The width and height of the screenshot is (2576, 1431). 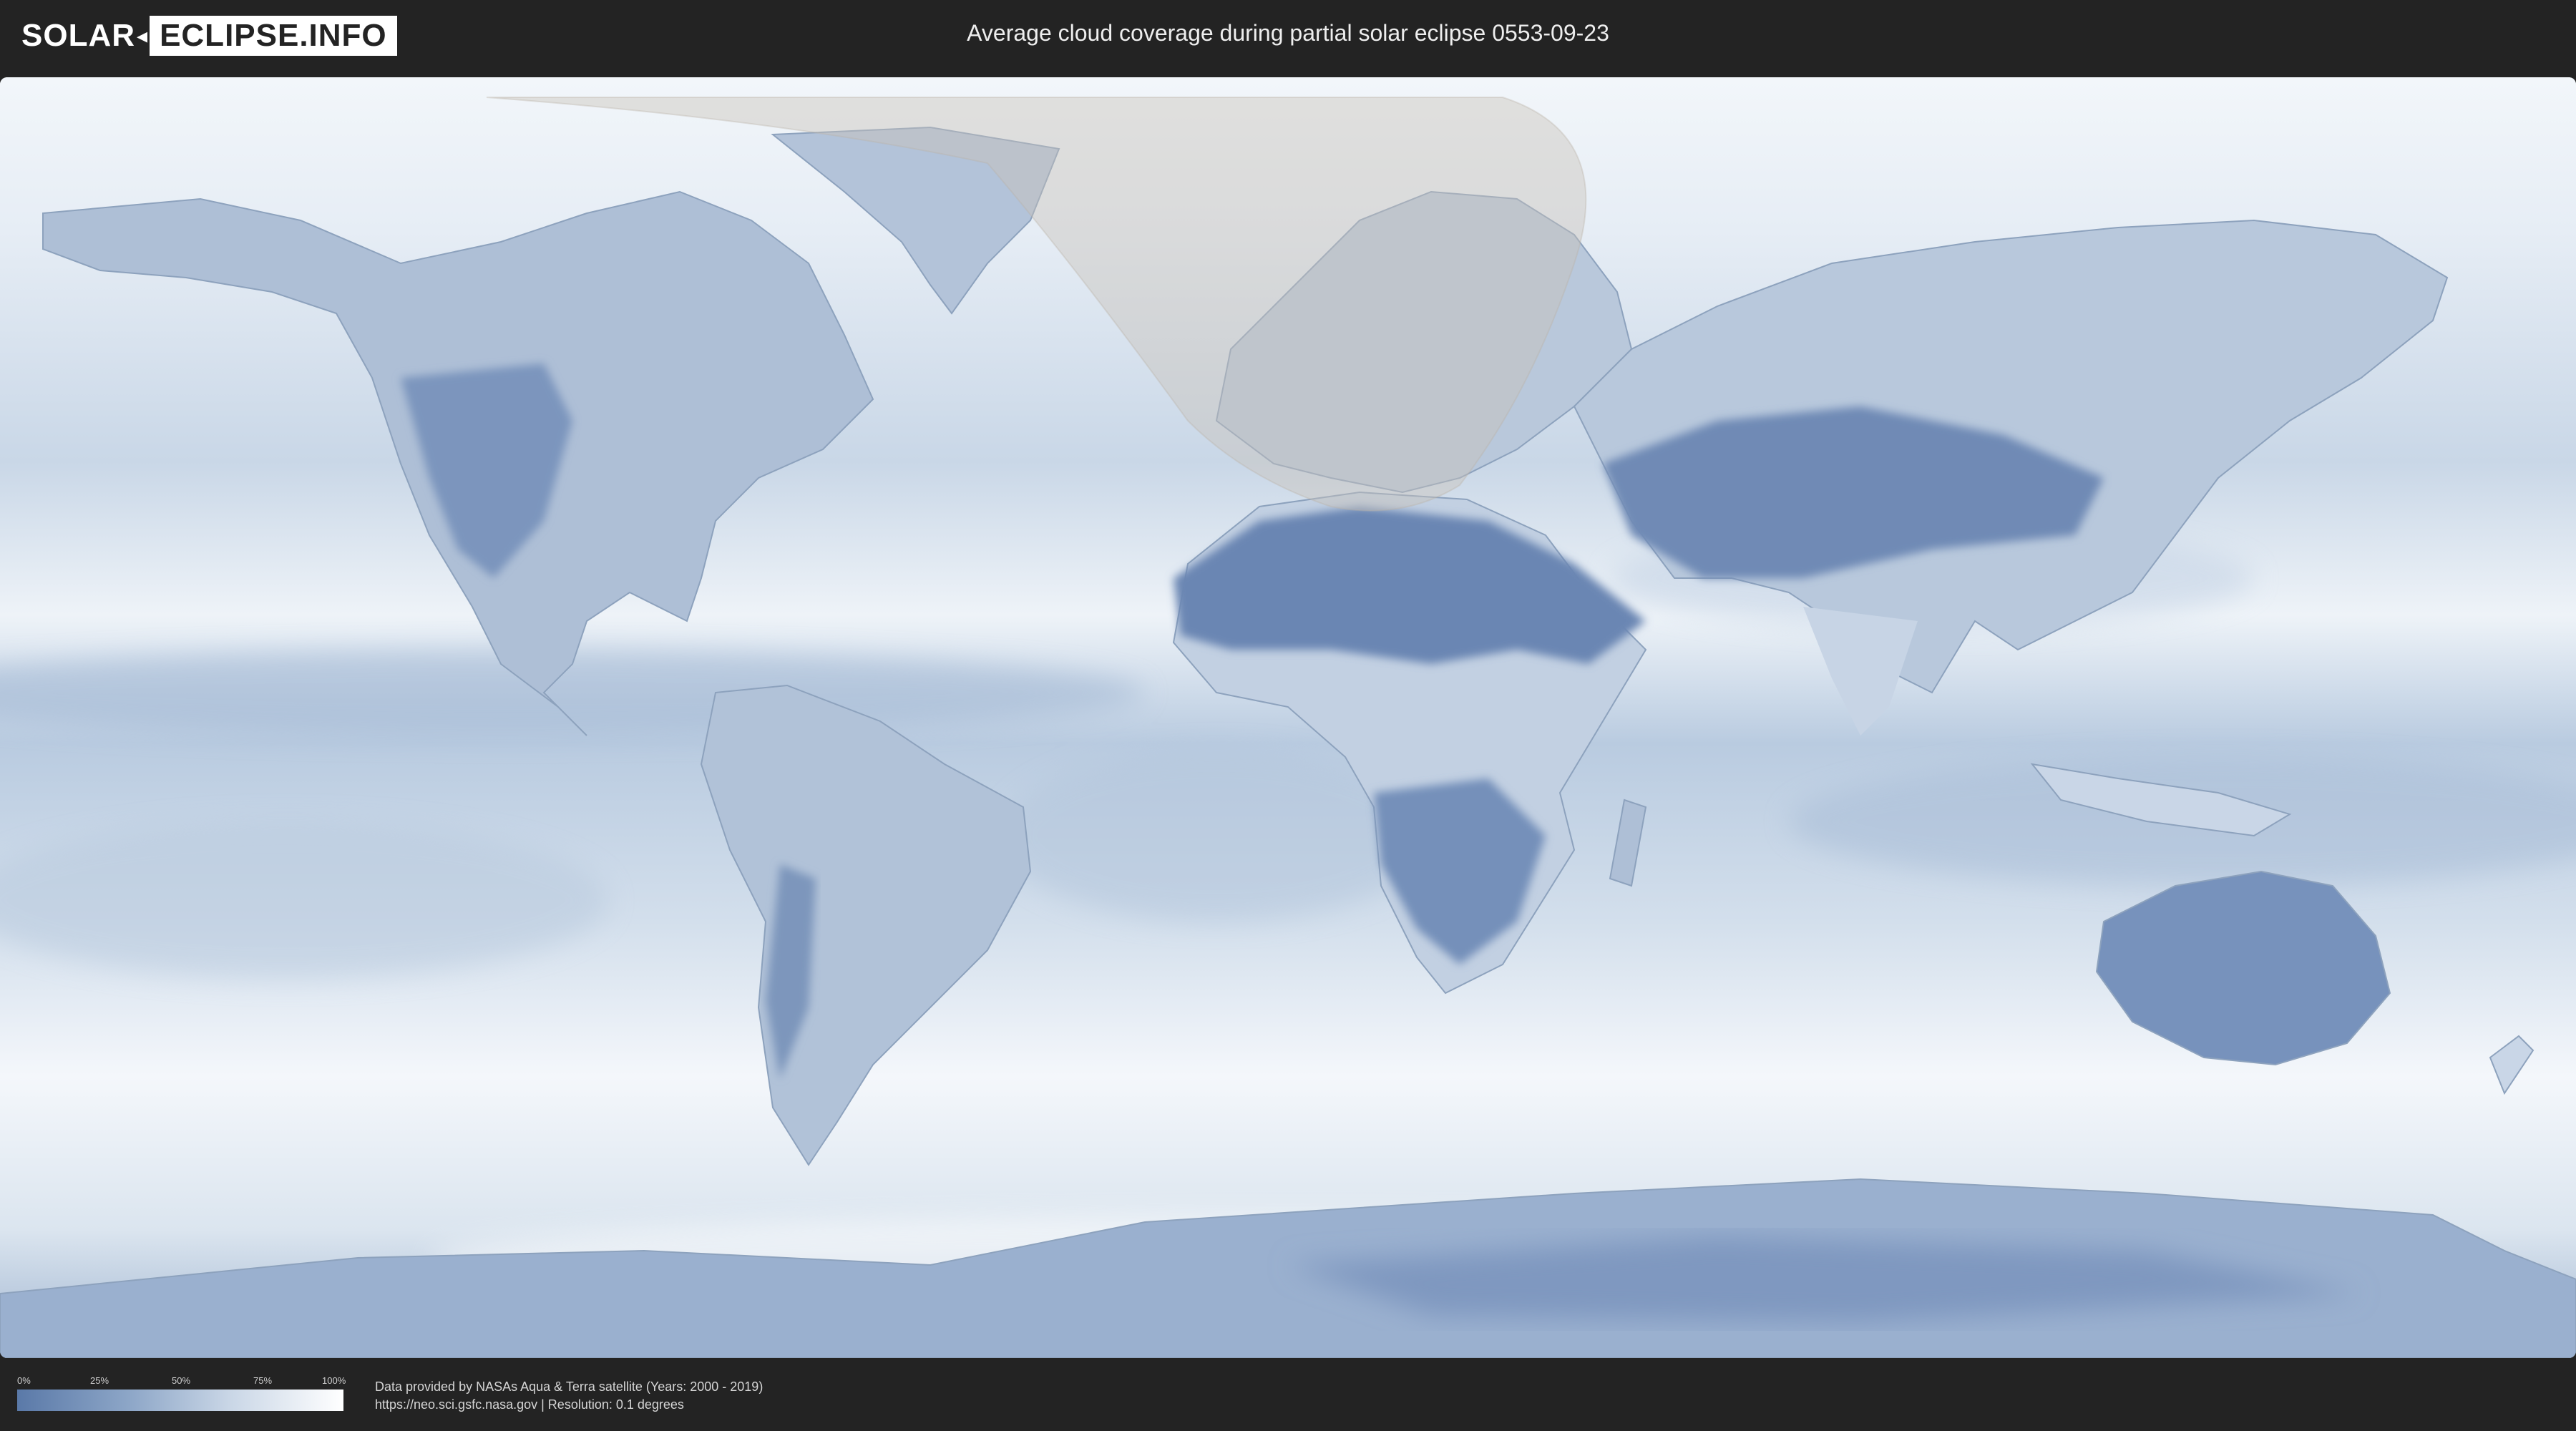 I want to click on legend-color-bar, so click(x=180, y=1400).